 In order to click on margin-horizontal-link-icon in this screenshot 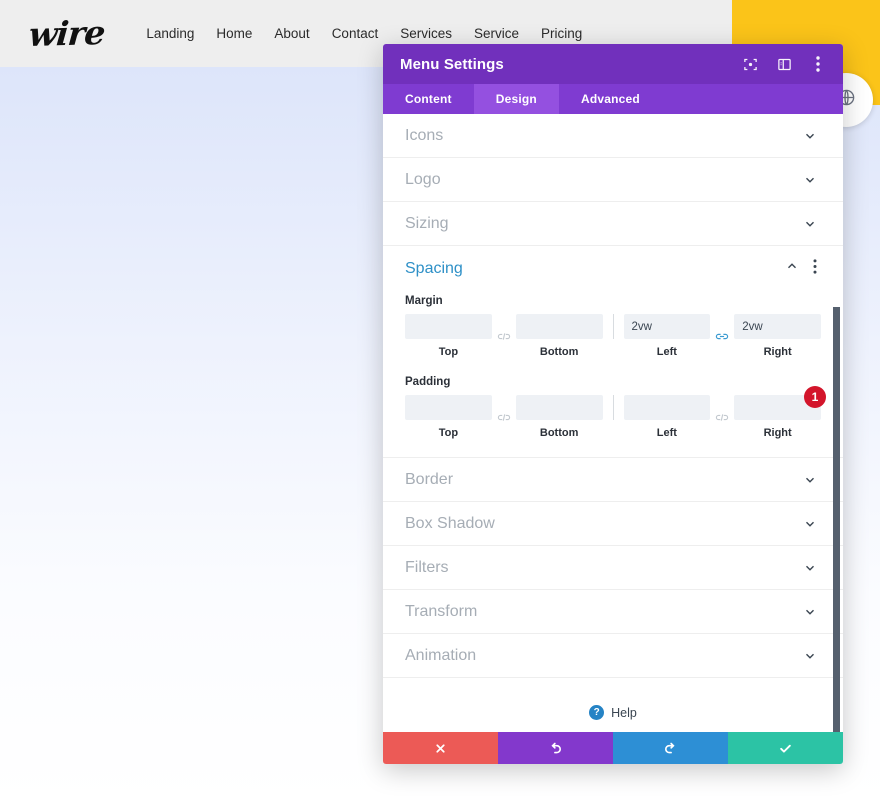, I will do `click(722, 336)`.